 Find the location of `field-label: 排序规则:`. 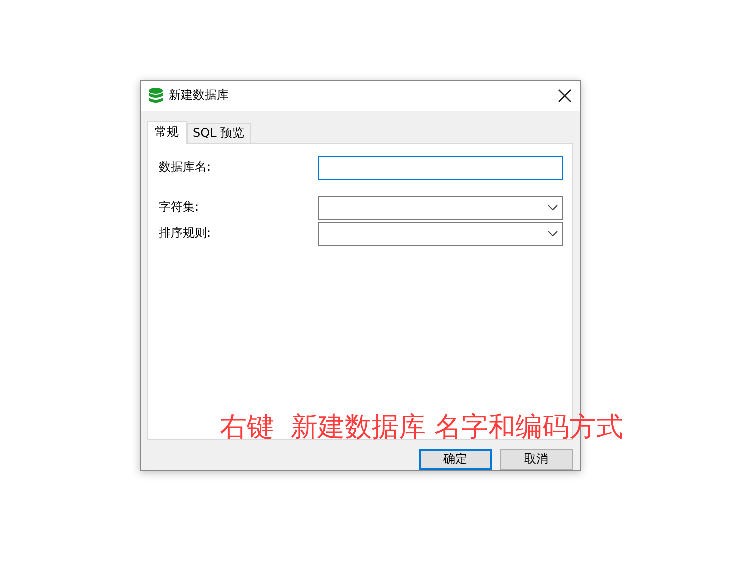

field-label: 排序规则: is located at coordinates (185, 233).